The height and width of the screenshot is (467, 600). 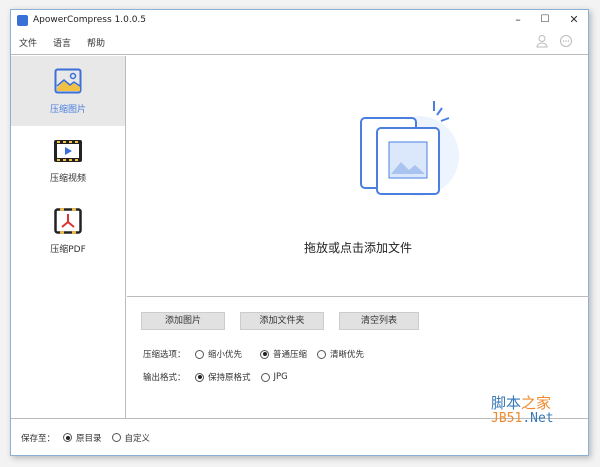 I want to click on menu-help: 帮助, so click(x=96, y=42).